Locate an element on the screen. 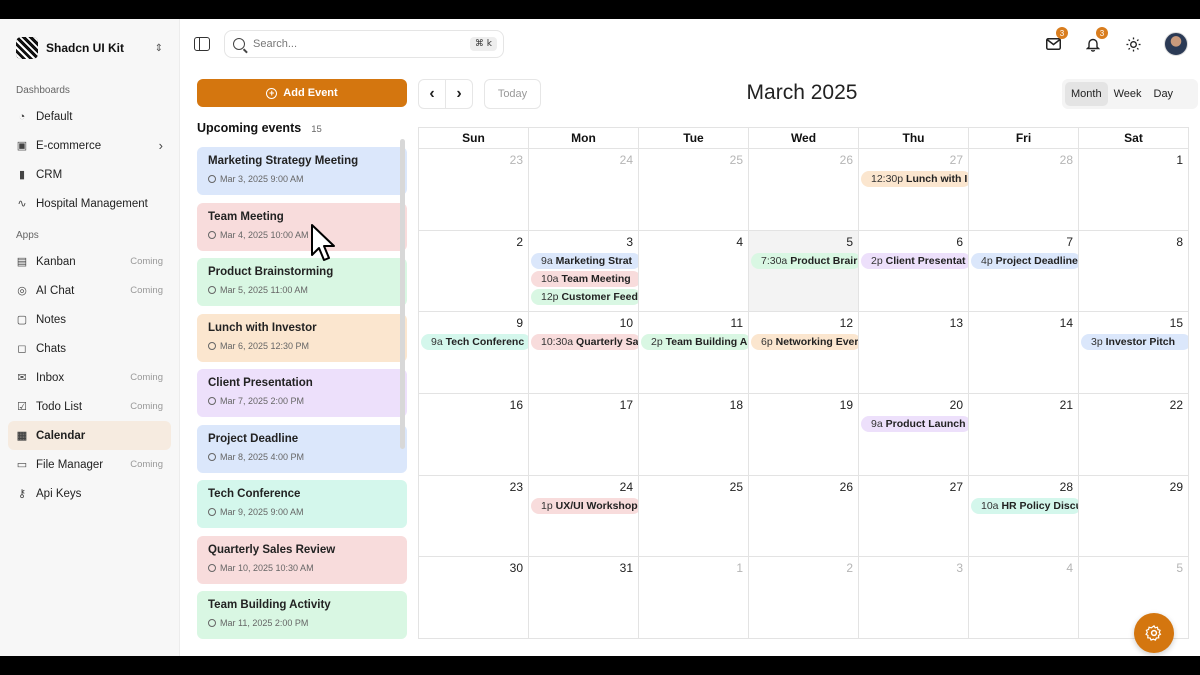  day-cell: 18 is located at coordinates (694, 434).